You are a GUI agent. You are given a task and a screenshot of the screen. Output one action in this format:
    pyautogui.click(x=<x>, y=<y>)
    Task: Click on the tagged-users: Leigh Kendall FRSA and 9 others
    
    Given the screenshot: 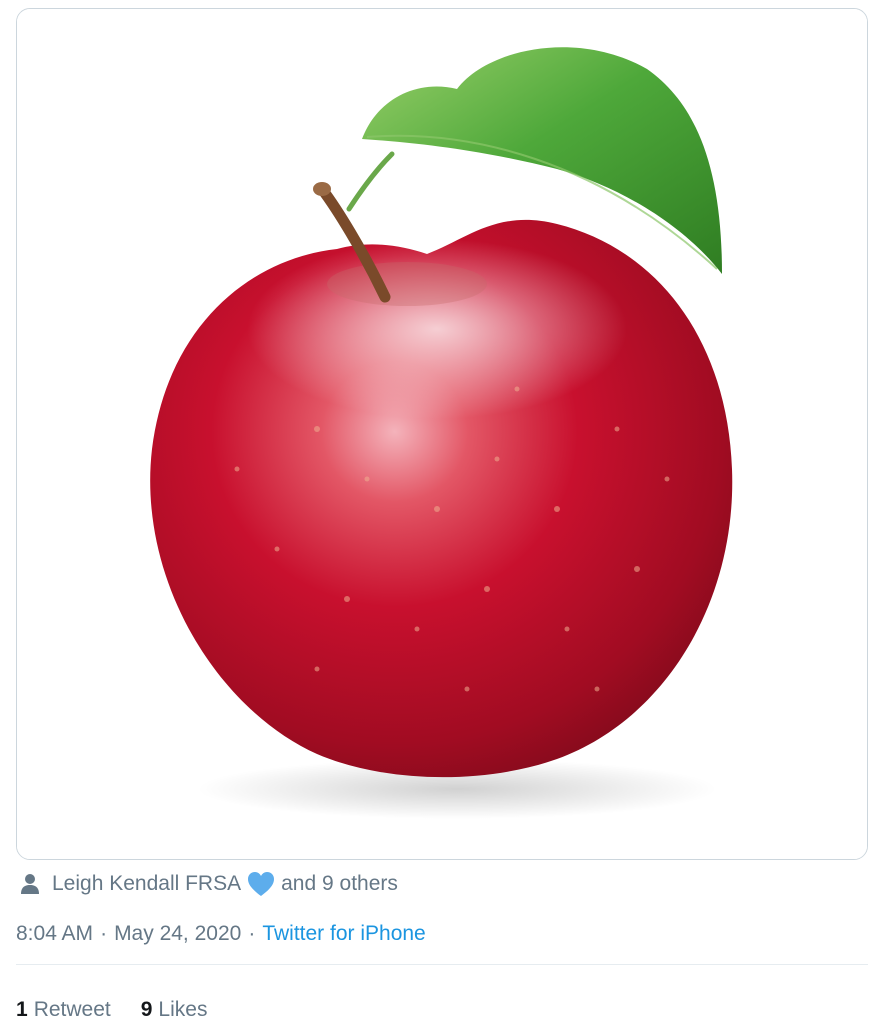 What is the action you would take?
    pyautogui.click(x=209, y=884)
    